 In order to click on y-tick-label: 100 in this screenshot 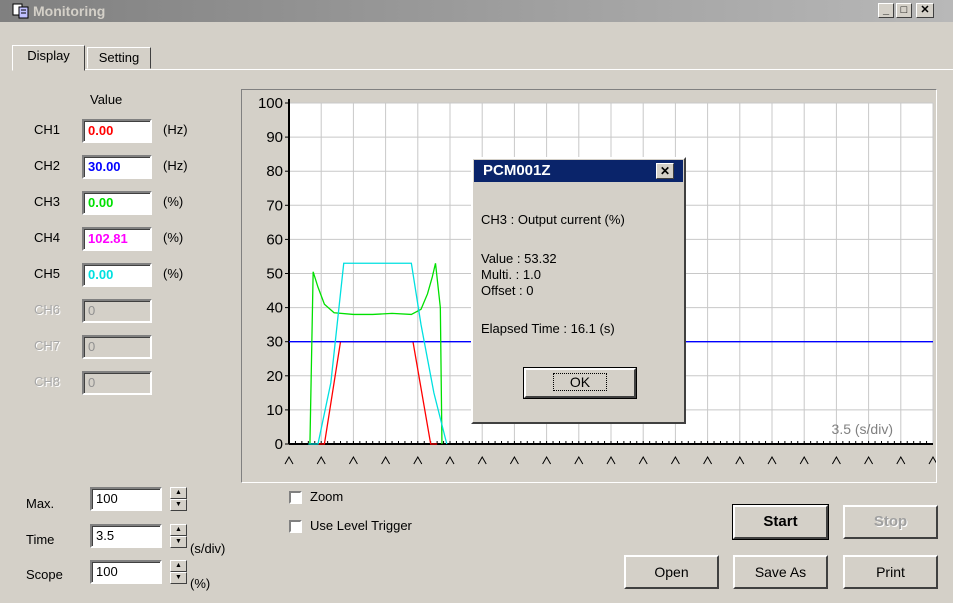, I will do `click(270, 103)`.